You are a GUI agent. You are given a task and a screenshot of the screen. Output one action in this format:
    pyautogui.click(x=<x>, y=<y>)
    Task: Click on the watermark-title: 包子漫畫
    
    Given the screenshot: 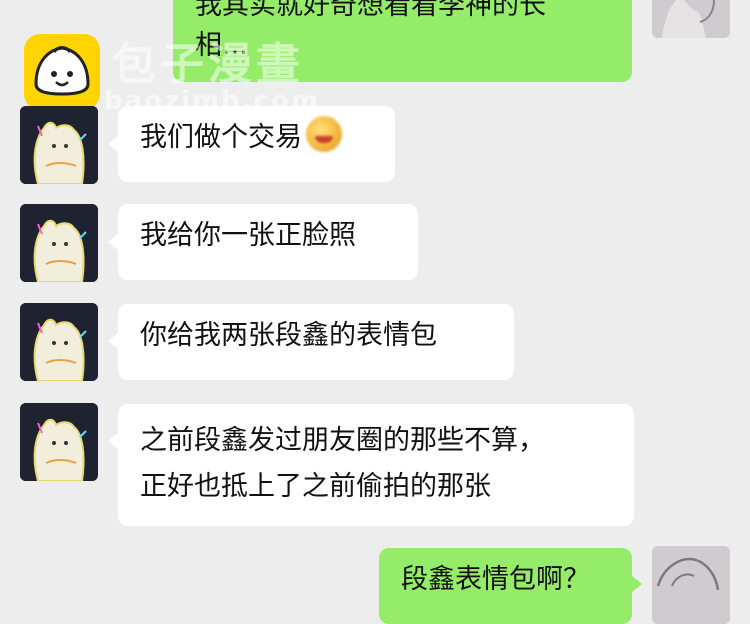 What is the action you would take?
    pyautogui.click(x=208, y=64)
    